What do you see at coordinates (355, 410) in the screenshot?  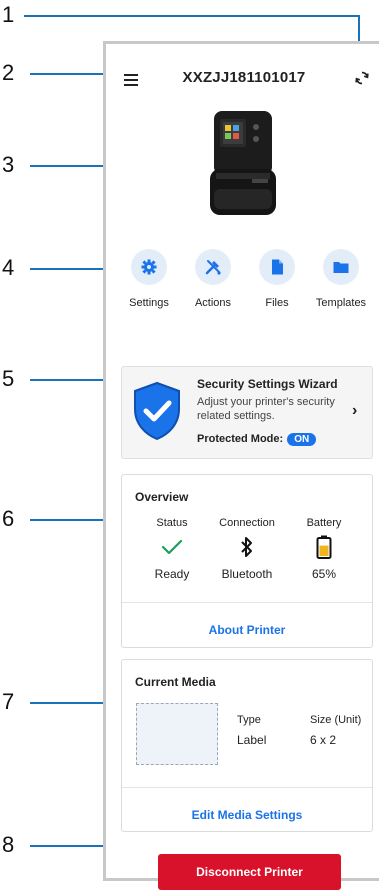 I see `chevron-right-icon: ›` at bounding box center [355, 410].